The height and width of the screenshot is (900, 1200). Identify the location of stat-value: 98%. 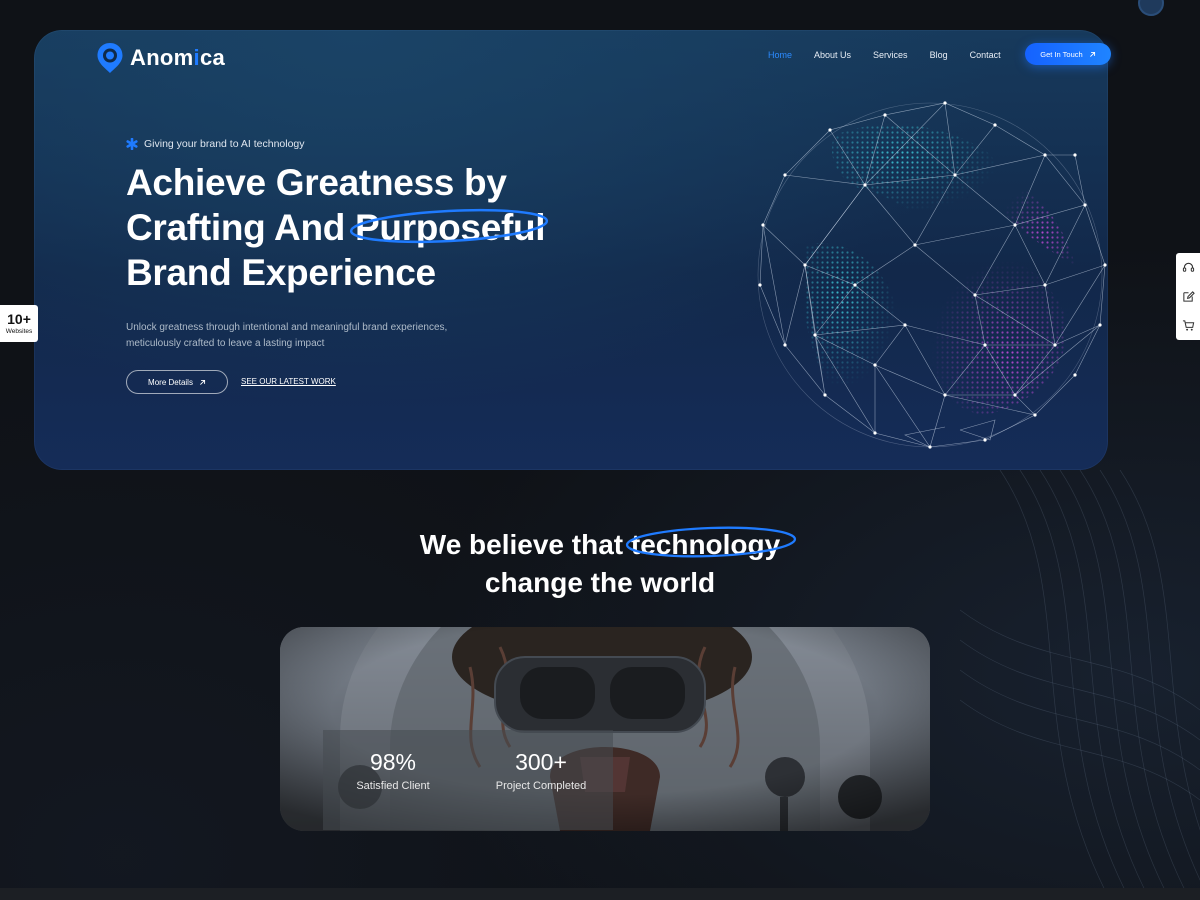
(393, 762).